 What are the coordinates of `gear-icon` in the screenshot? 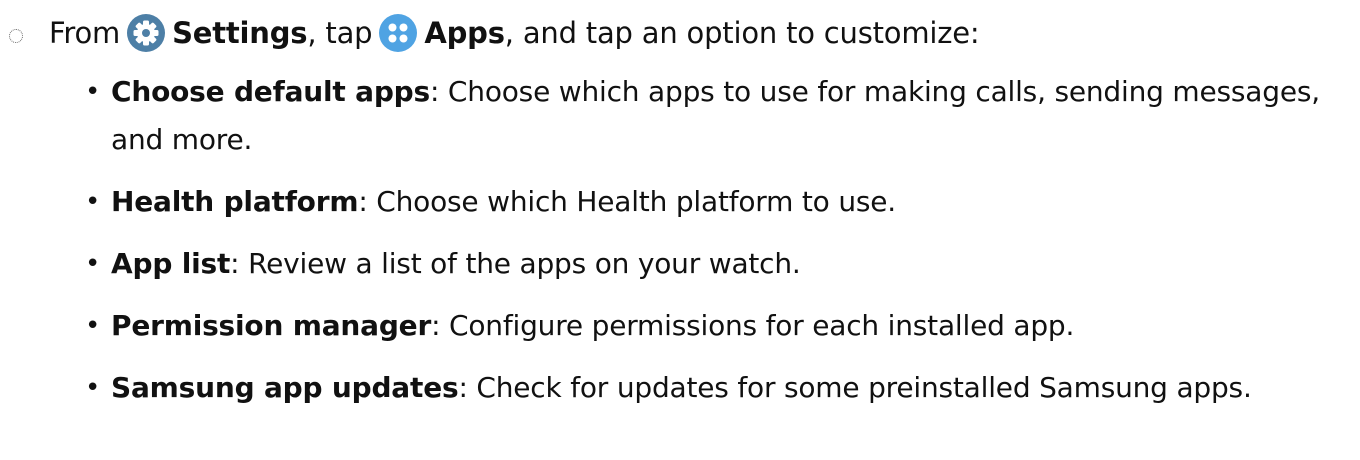 It's located at (146, 33).